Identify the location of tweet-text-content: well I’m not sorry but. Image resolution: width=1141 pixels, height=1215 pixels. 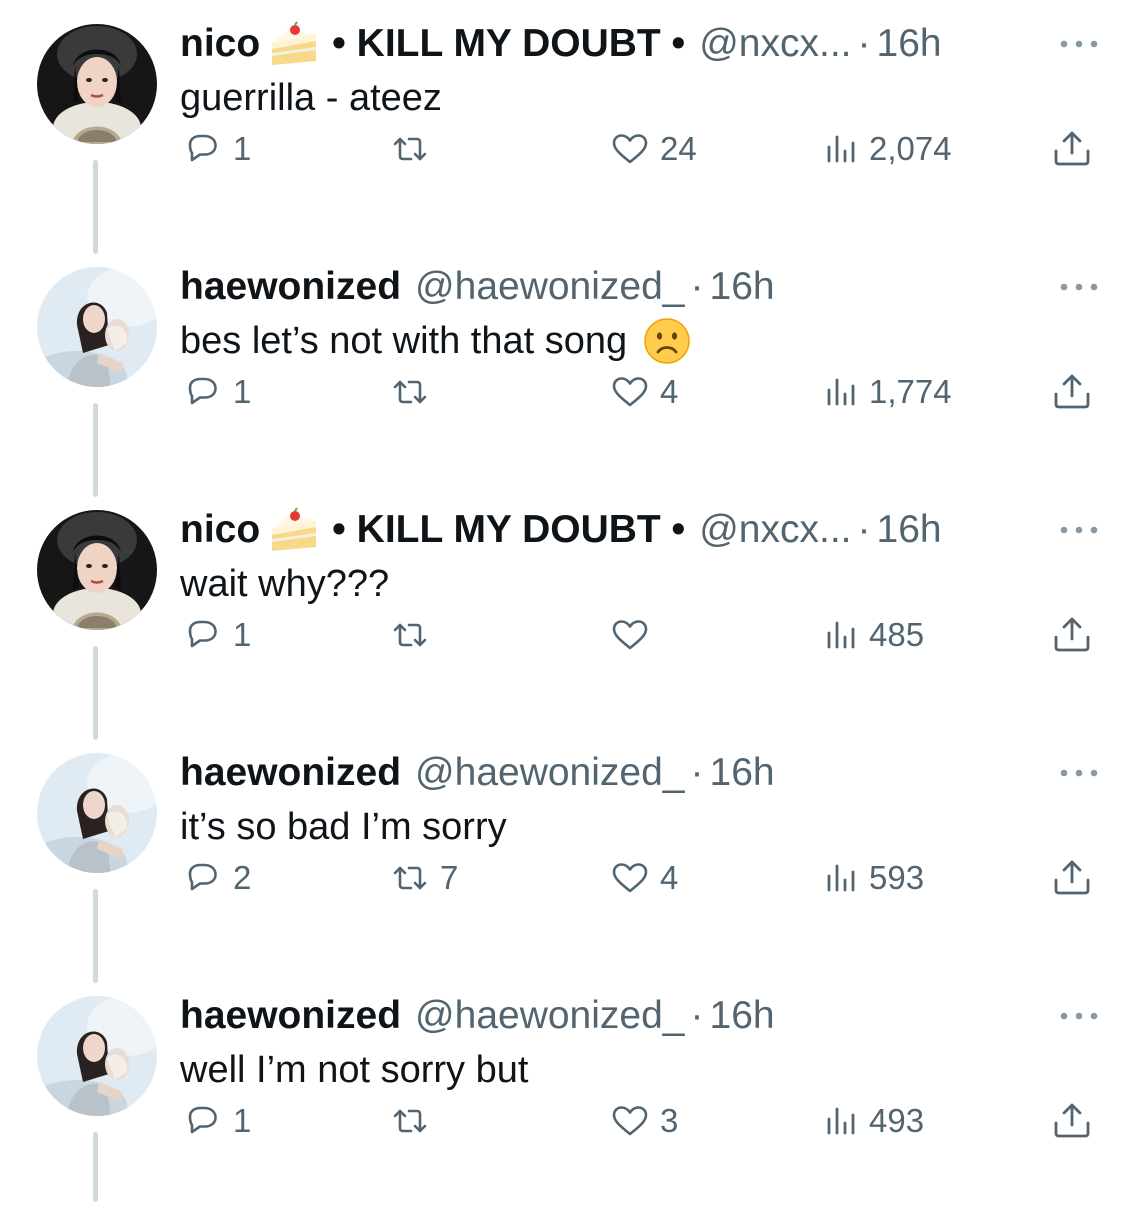
(354, 1070).